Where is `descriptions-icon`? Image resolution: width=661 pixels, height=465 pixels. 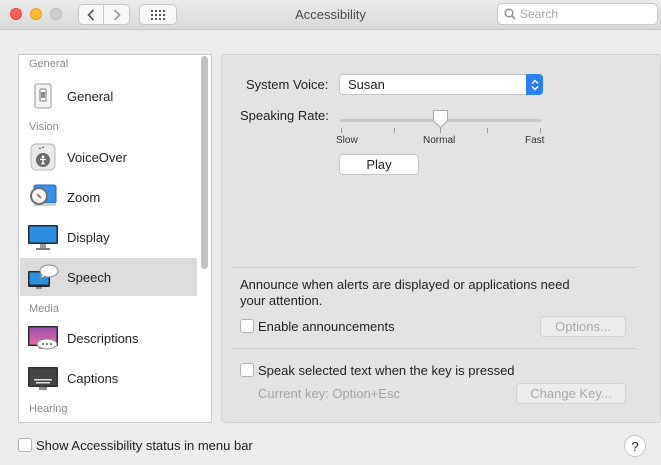
descriptions-icon is located at coordinates (43, 338).